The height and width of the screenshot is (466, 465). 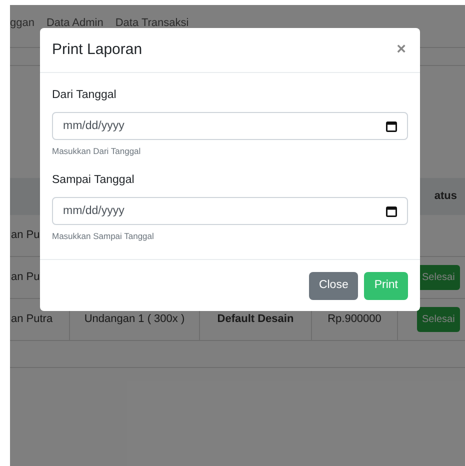 I want to click on close-button: ×, so click(x=401, y=50).